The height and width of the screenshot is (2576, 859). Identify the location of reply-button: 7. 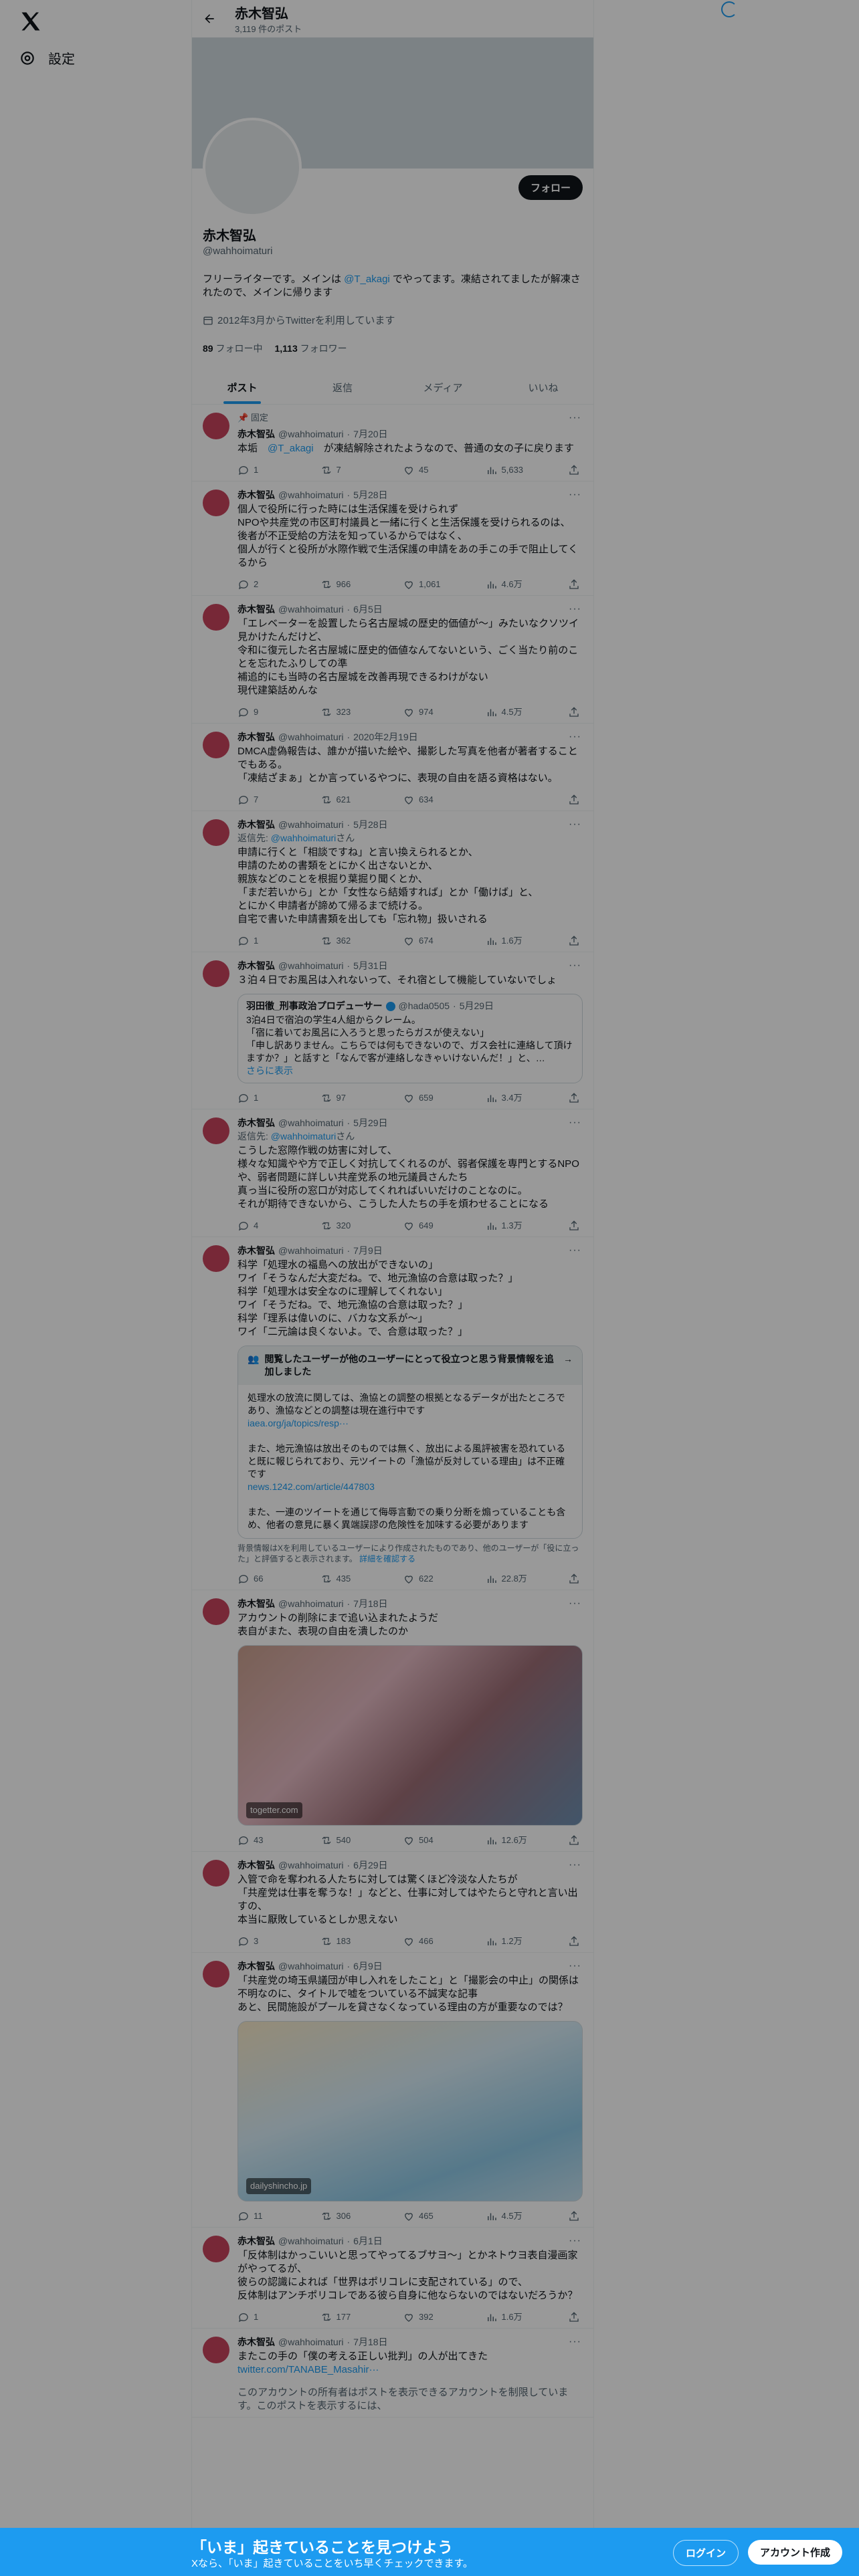
(267, 800).